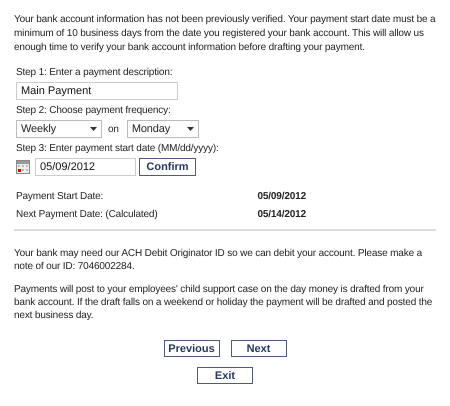 The width and height of the screenshot is (450, 406). Describe the element at coordinates (95, 72) in the screenshot. I see `field-label: Step 1: Enter a payment description:` at that location.